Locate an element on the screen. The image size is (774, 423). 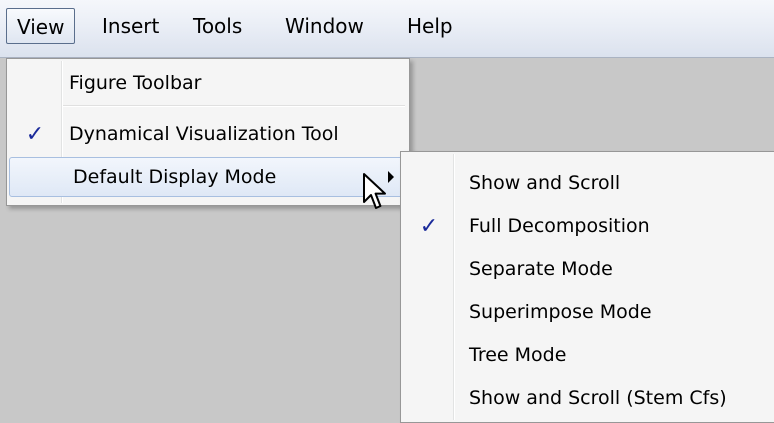
submenu-item-full-decomposition: ✓ Full Decomposition is located at coordinates (588, 226).